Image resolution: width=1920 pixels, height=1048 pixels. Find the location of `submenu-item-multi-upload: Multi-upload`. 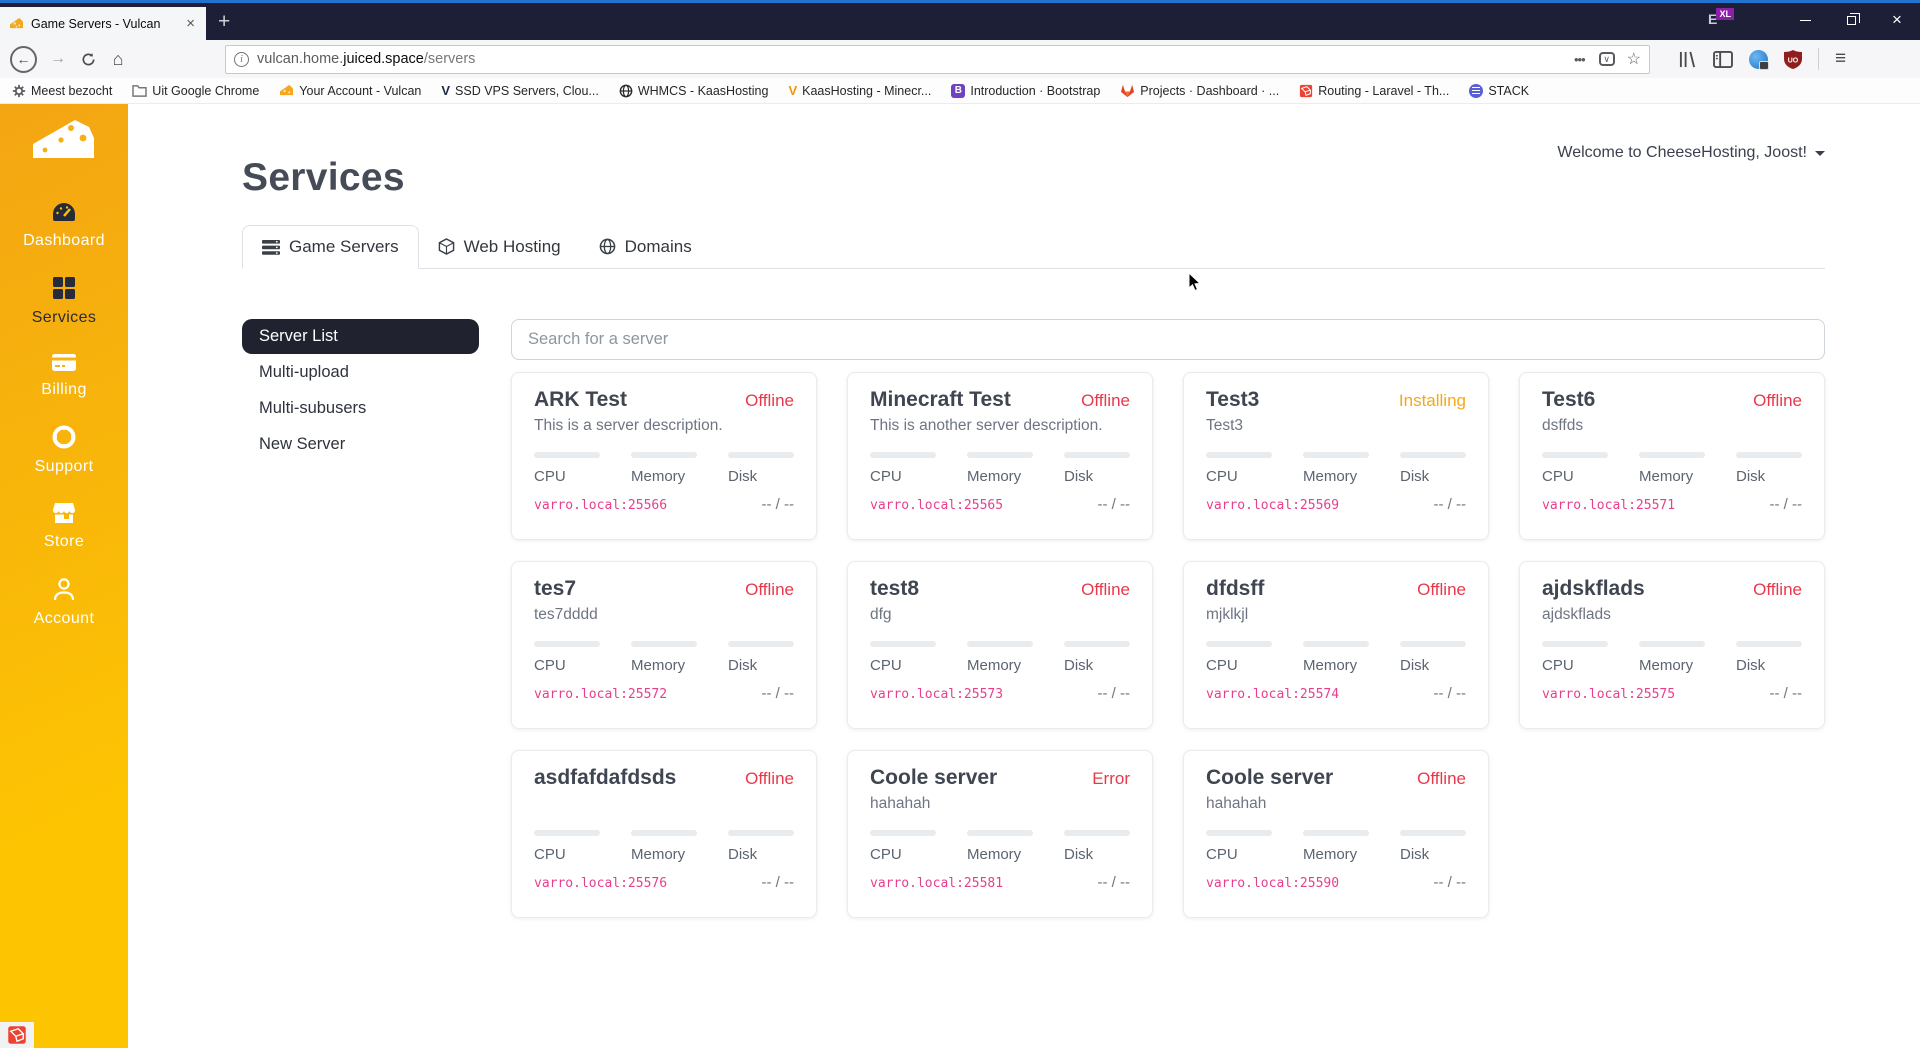

submenu-item-multi-upload: Multi-upload is located at coordinates (360, 372).